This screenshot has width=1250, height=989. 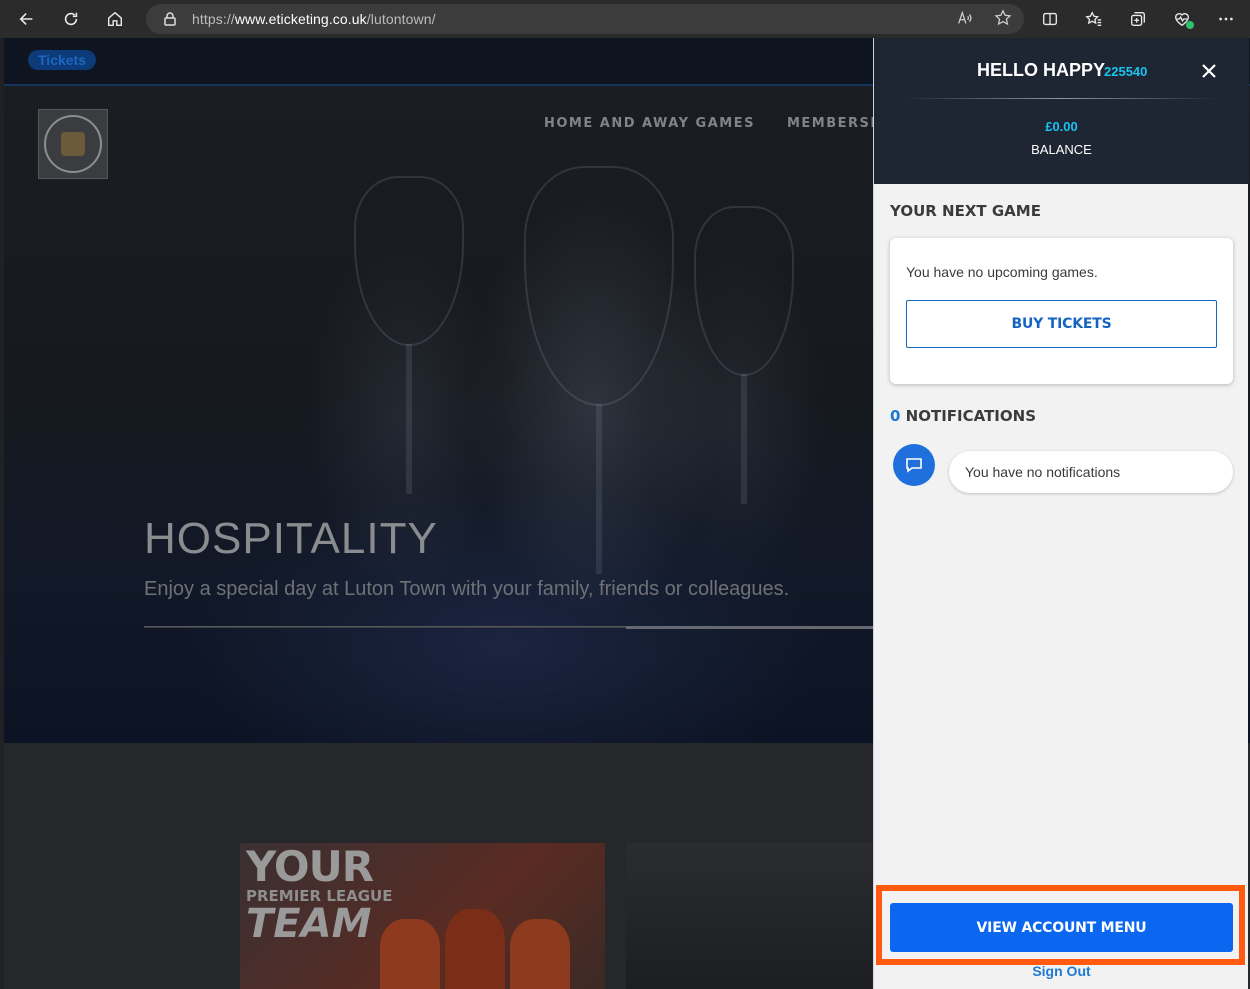 I want to click on back-button, so click(x=27, y=19).